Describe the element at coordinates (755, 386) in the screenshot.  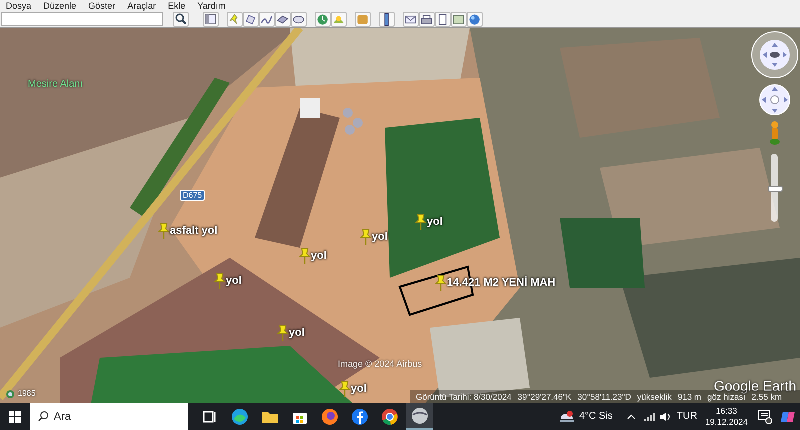
I see `logo-text: Google Earth` at that location.